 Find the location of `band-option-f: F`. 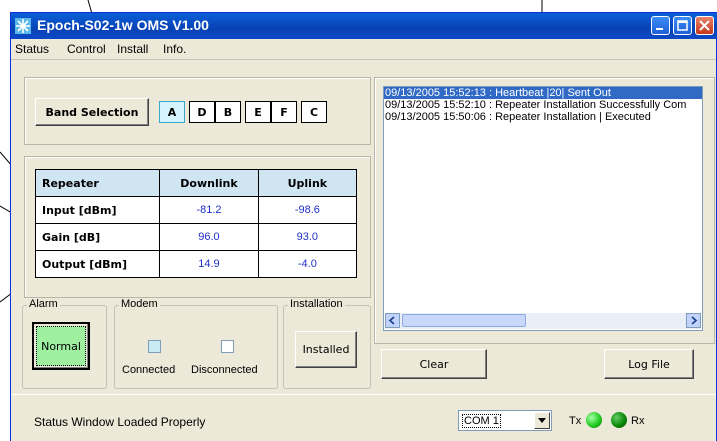

band-option-f: F is located at coordinates (284, 112).